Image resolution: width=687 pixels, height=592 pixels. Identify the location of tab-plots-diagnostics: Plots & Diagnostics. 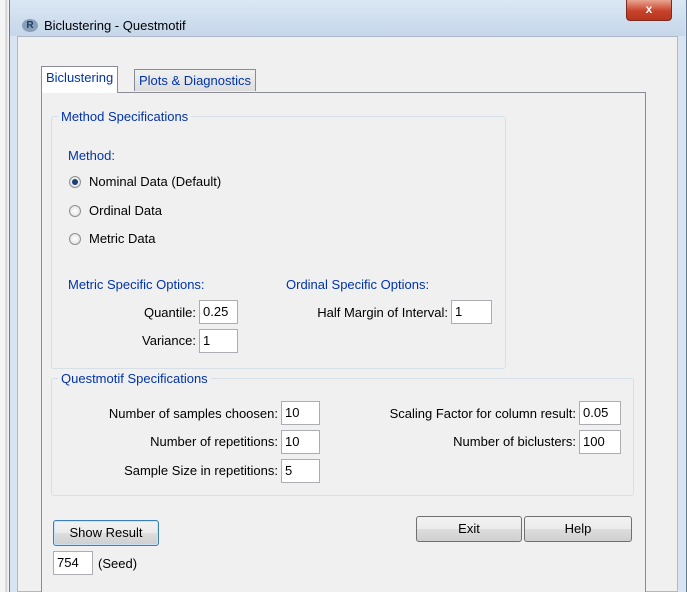
(195, 80).